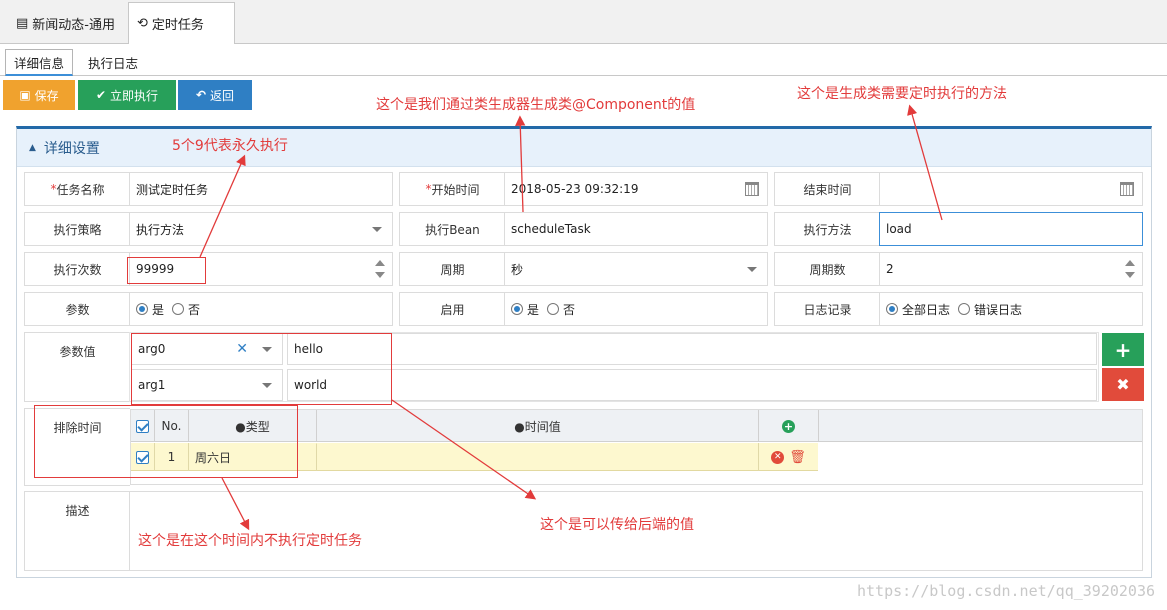  What do you see at coordinates (827, 269) in the screenshot?
I see `period-num-label: 周期数` at bounding box center [827, 269].